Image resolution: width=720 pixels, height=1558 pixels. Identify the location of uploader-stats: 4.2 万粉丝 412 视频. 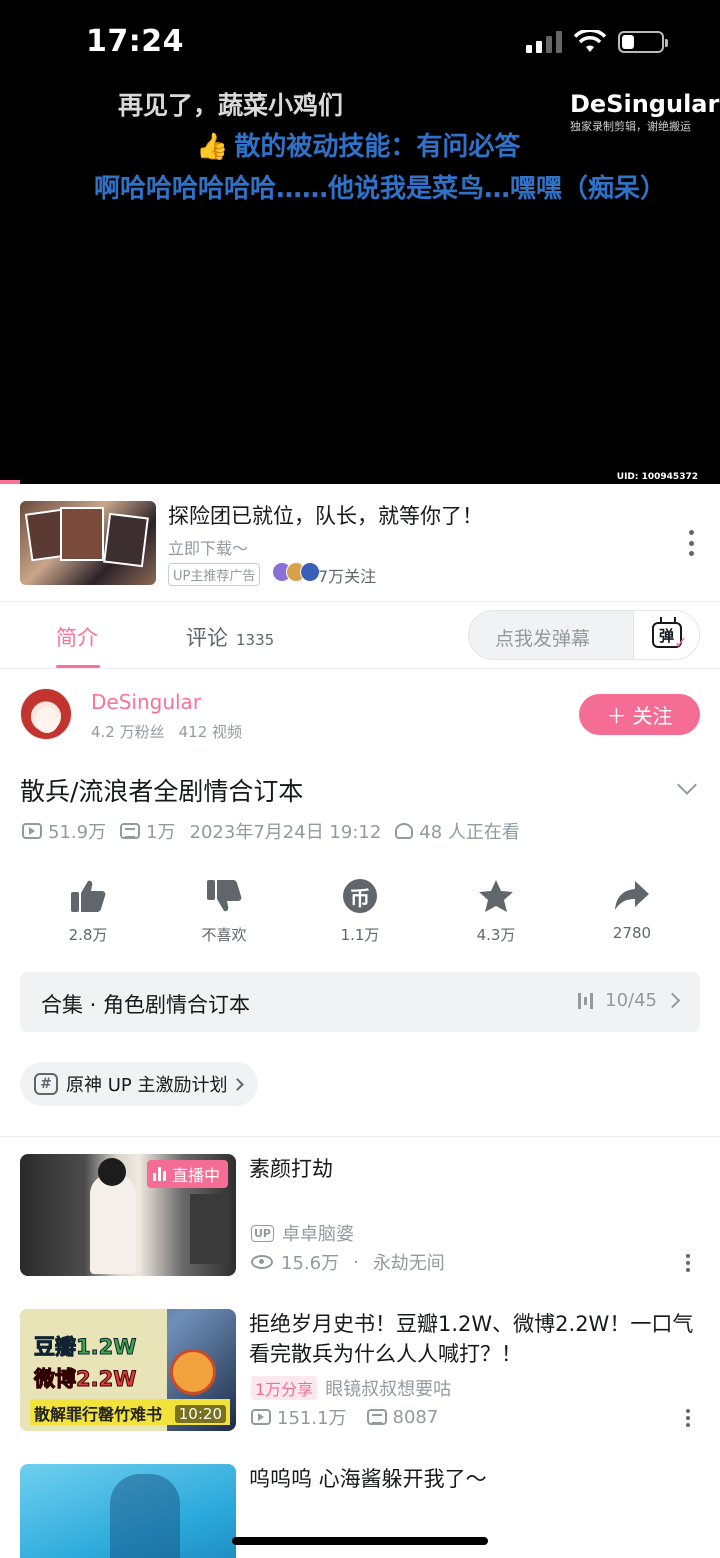
(173, 731).